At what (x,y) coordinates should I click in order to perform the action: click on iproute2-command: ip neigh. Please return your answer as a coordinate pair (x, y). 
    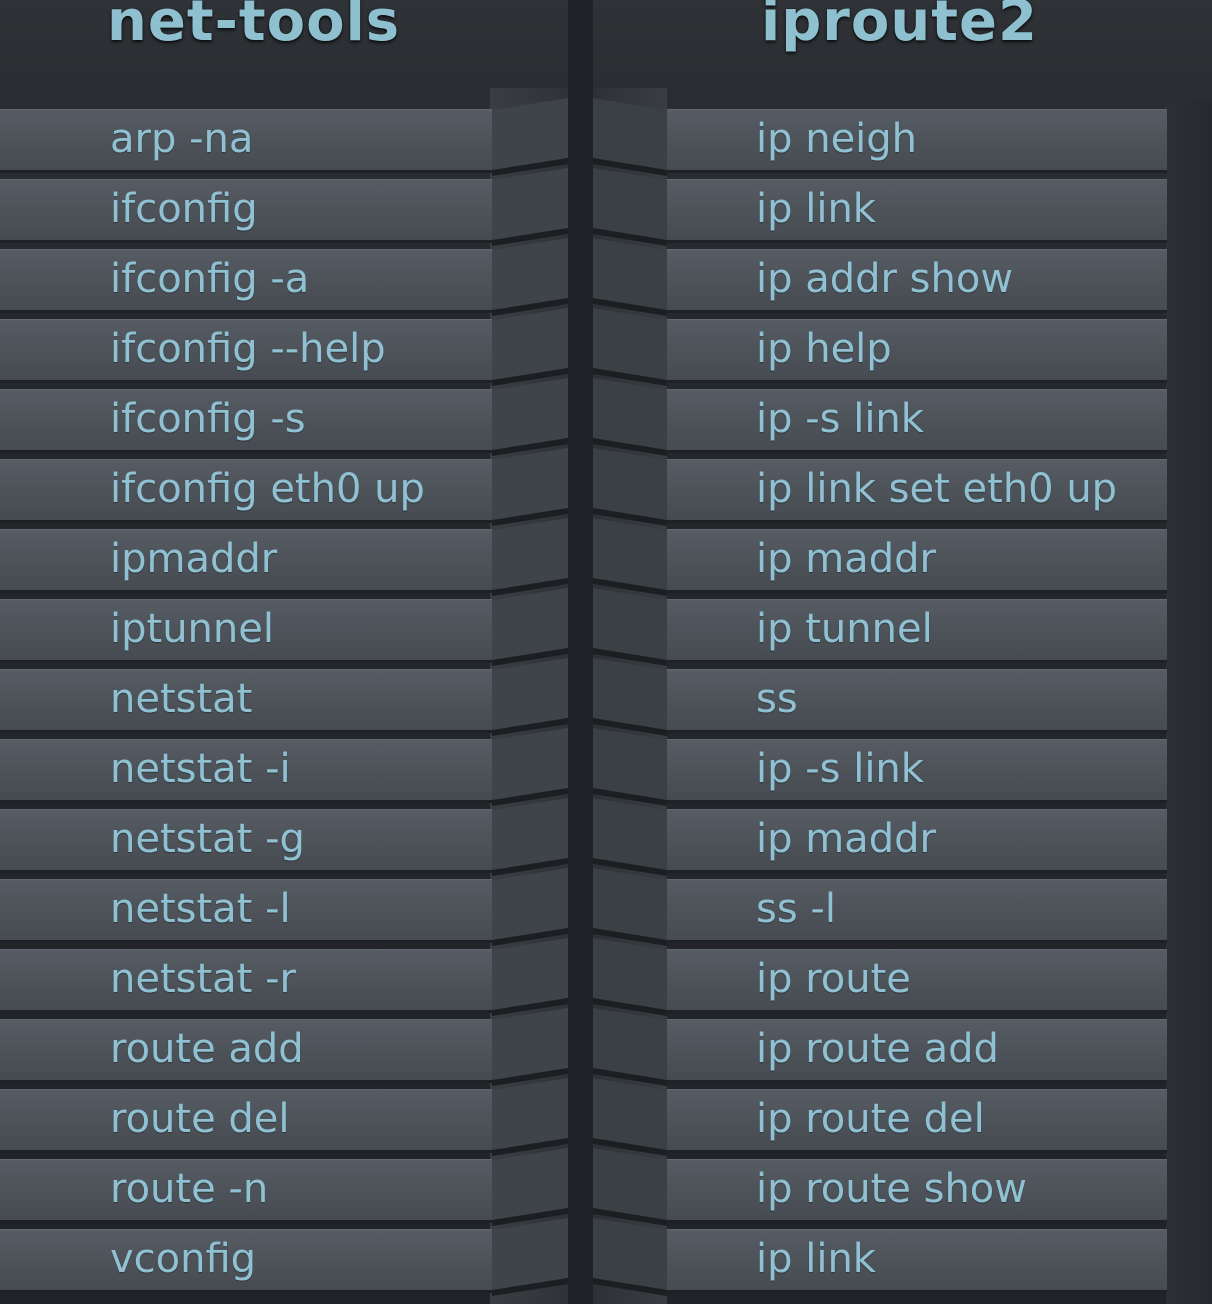
    Looking at the image, I should click on (837, 139).